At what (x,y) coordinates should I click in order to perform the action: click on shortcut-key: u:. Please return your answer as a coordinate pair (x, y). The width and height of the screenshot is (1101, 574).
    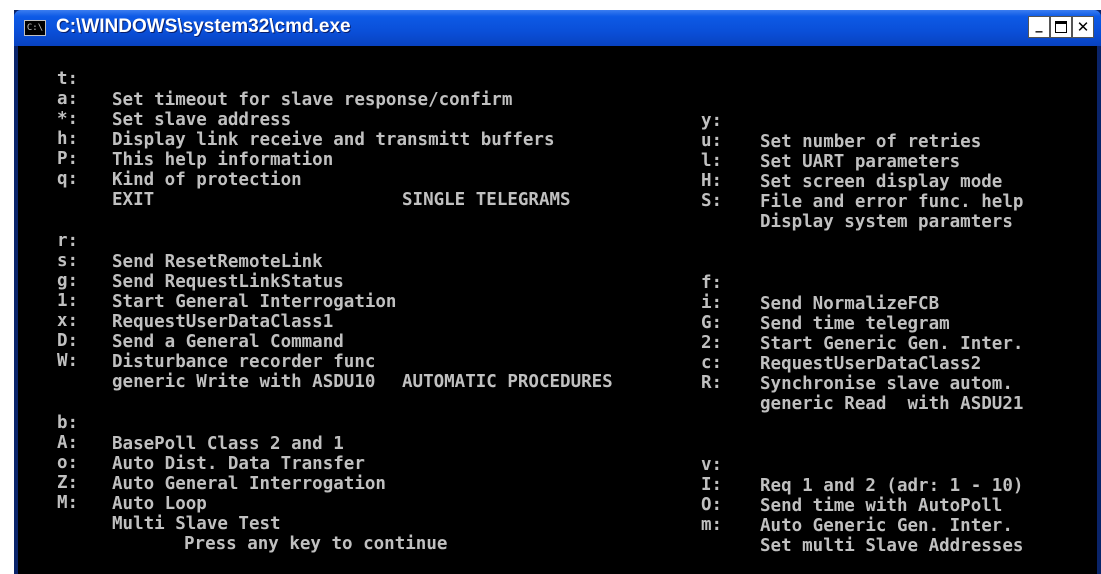
    Looking at the image, I should click on (712, 141).